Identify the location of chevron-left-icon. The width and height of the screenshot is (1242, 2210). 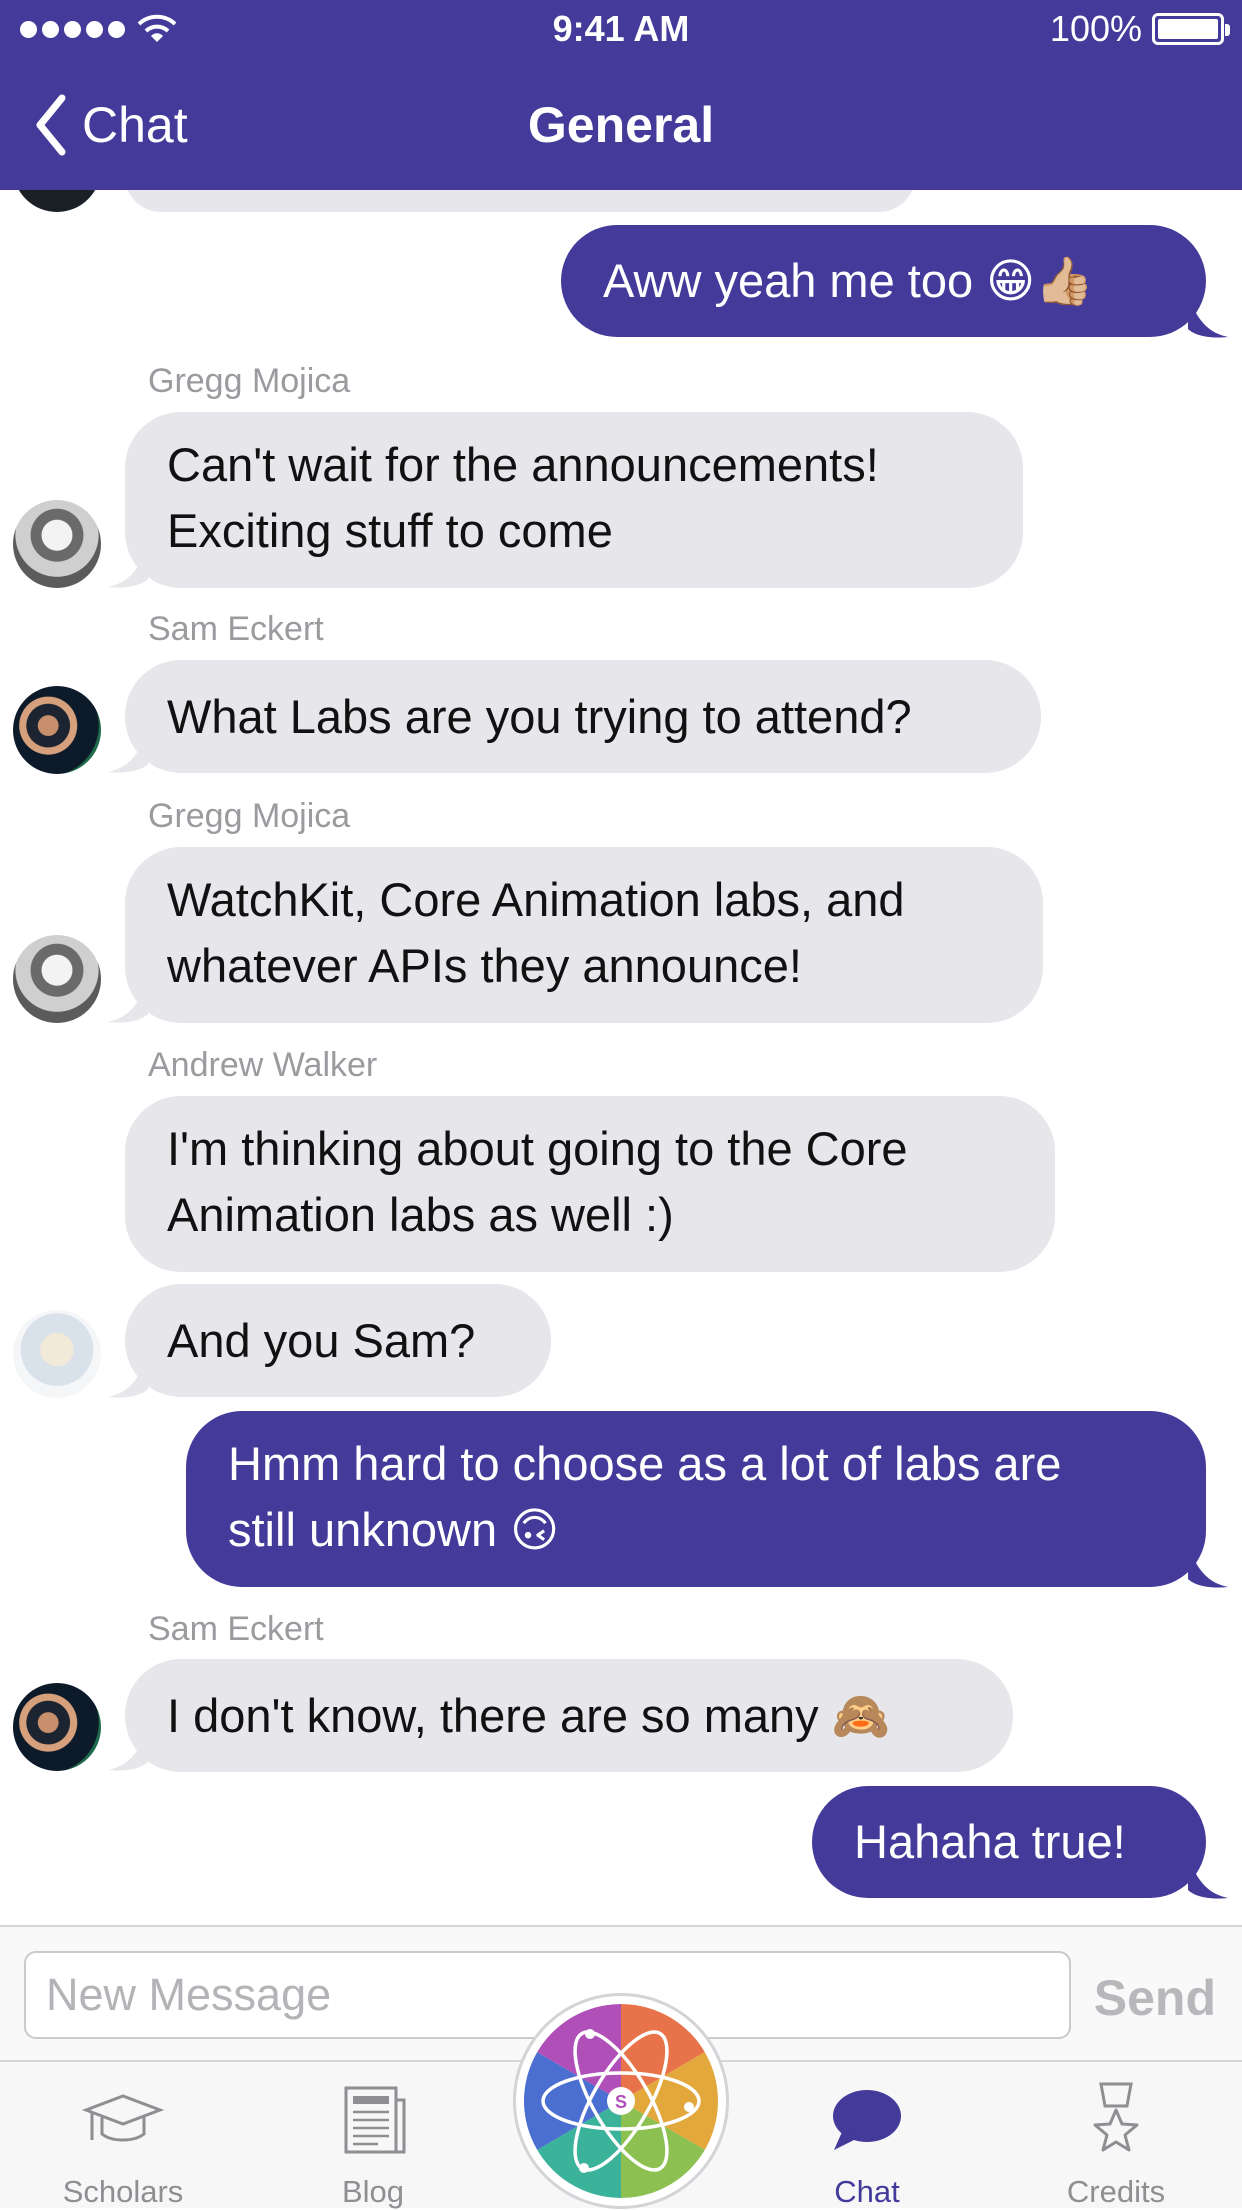
(51, 125).